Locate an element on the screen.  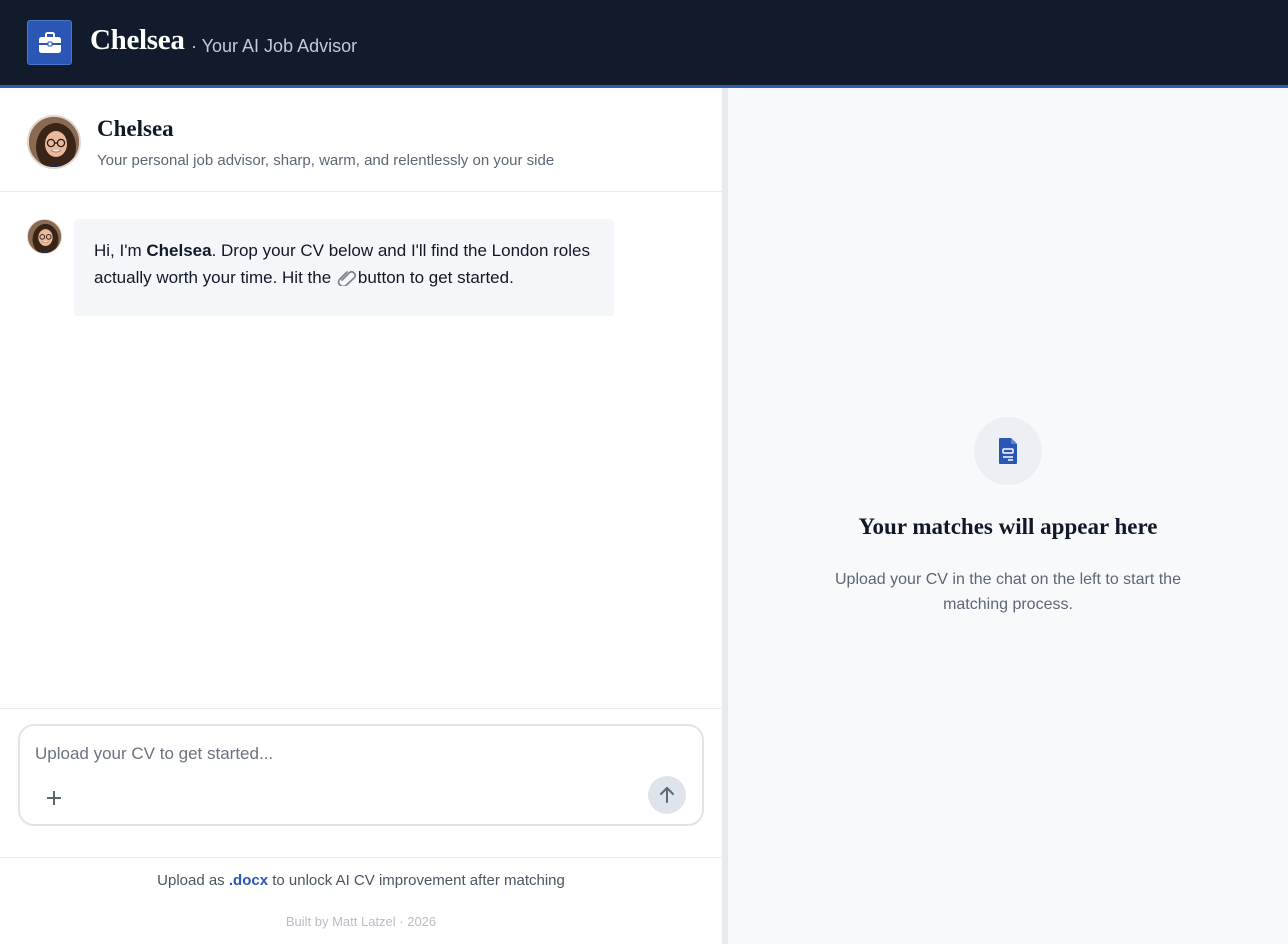
document-icon is located at coordinates (1008, 451).